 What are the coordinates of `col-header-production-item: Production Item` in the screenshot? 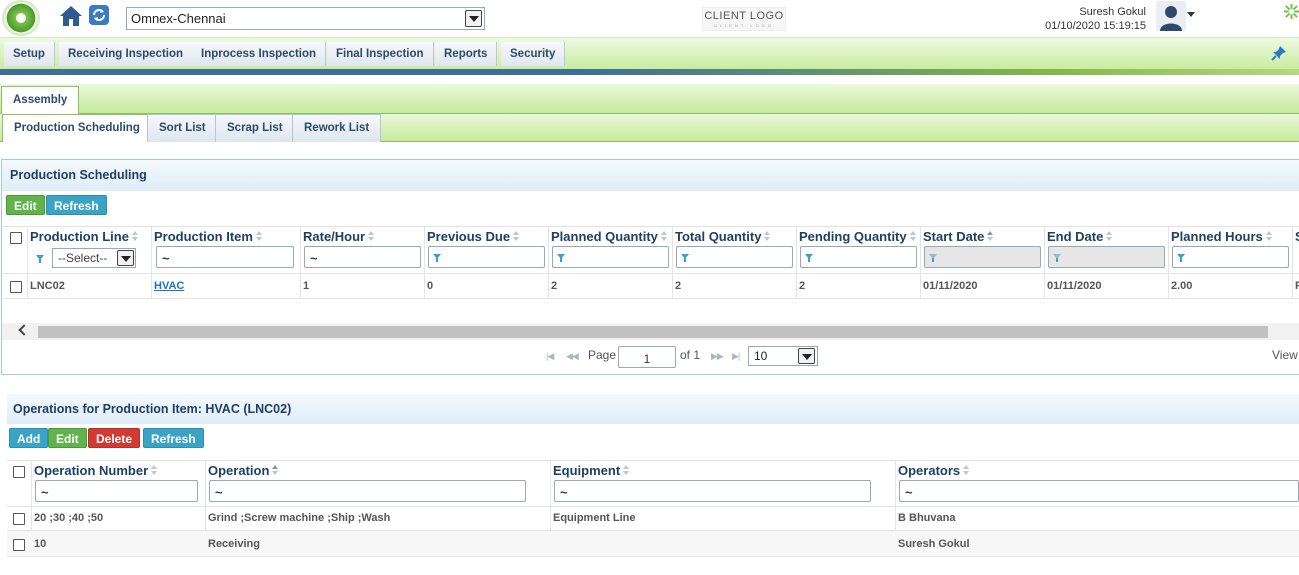 It's located at (208, 236).